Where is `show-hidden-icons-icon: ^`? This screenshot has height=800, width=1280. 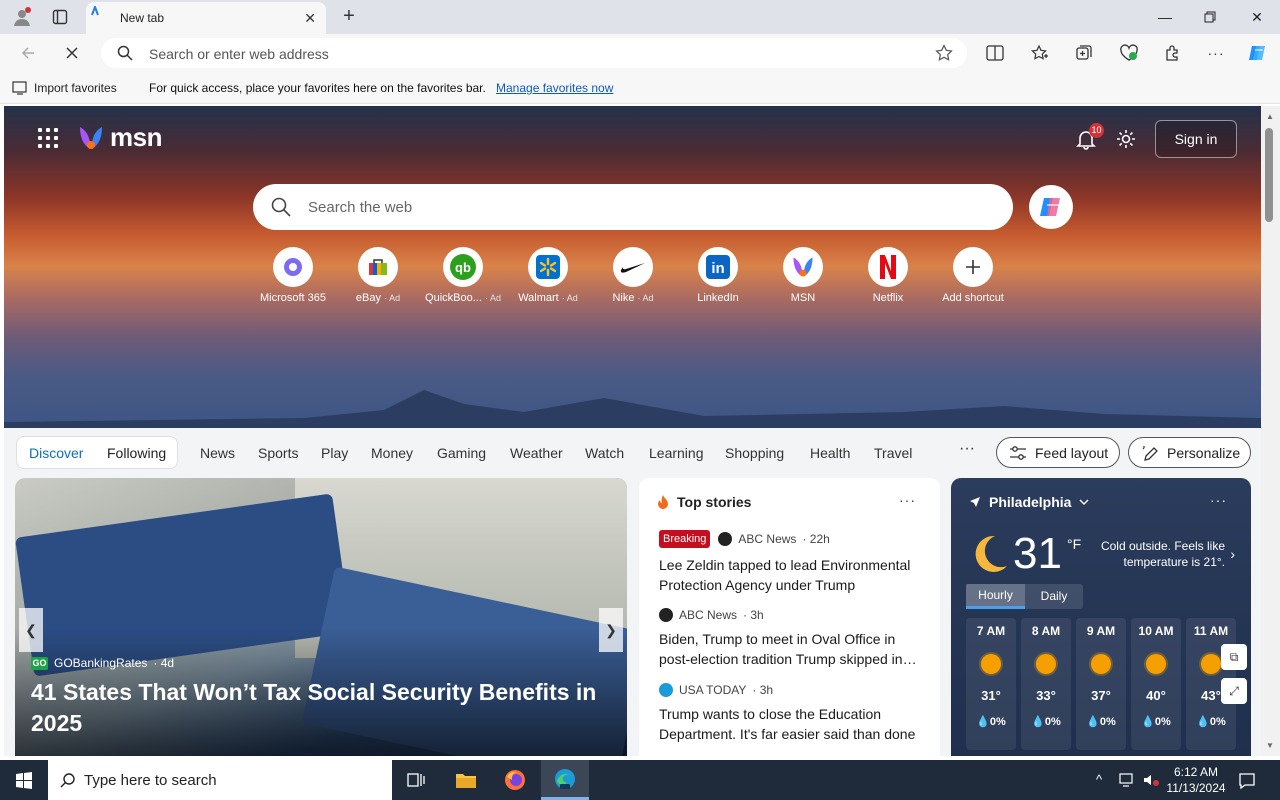 show-hidden-icons-icon: ^ is located at coordinates (1099, 779).